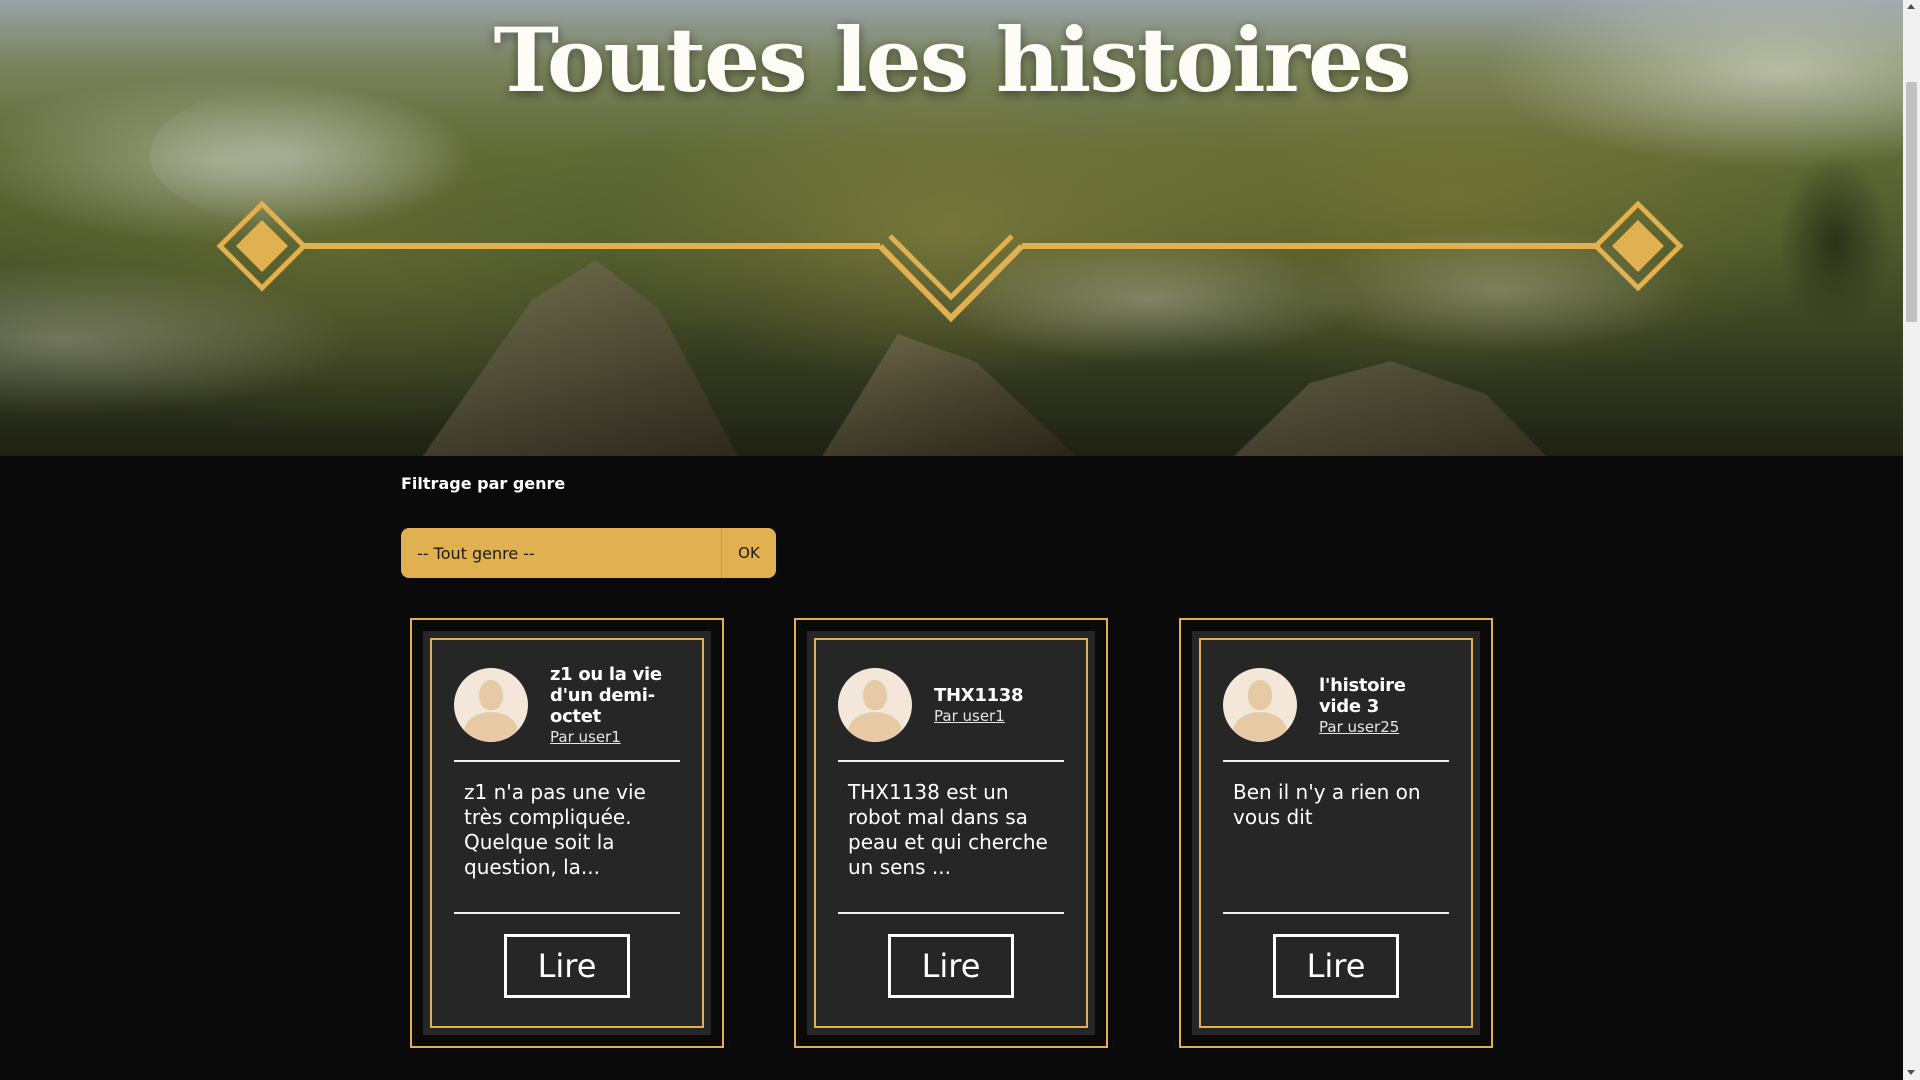 The image size is (1920, 1080). I want to click on genre-filter-label: Filtrage par genre, so click(483, 483).